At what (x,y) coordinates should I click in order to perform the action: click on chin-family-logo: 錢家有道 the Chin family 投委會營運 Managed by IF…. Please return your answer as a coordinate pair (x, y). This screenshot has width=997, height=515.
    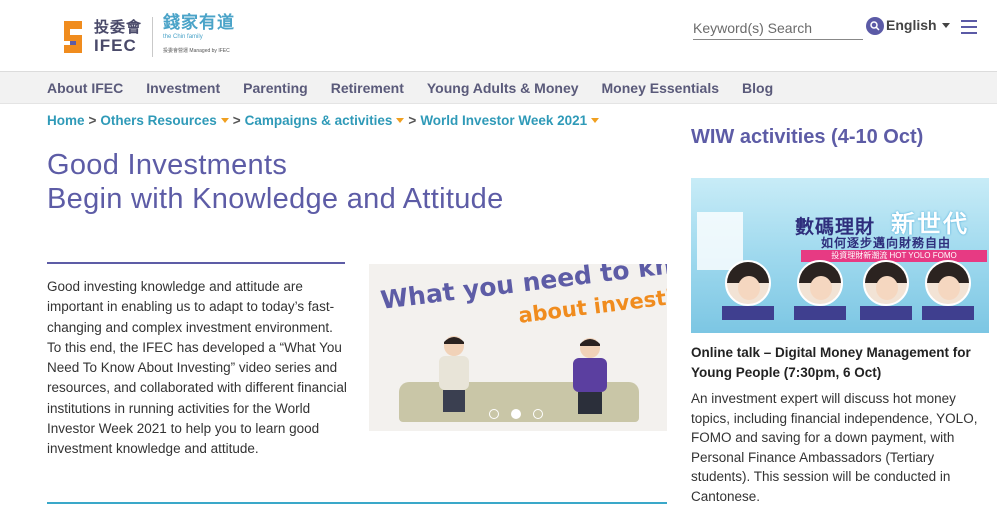
    Looking at the image, I should click on (199, 35).